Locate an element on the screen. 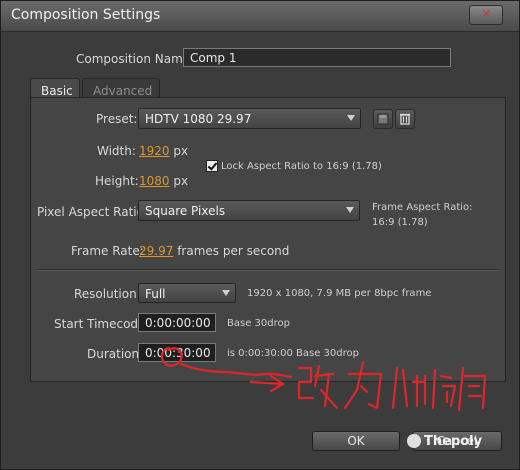  pixel-aspect-value: Square Pixels is located at coordinates (185, 211).